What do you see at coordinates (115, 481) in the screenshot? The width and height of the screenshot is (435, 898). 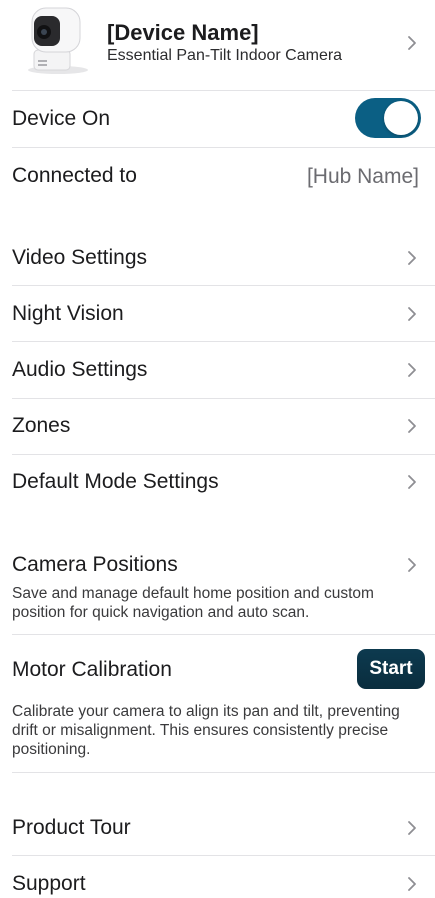 I see `settings-item-label: Default Mode Settings` at bounding box center [115, 481].